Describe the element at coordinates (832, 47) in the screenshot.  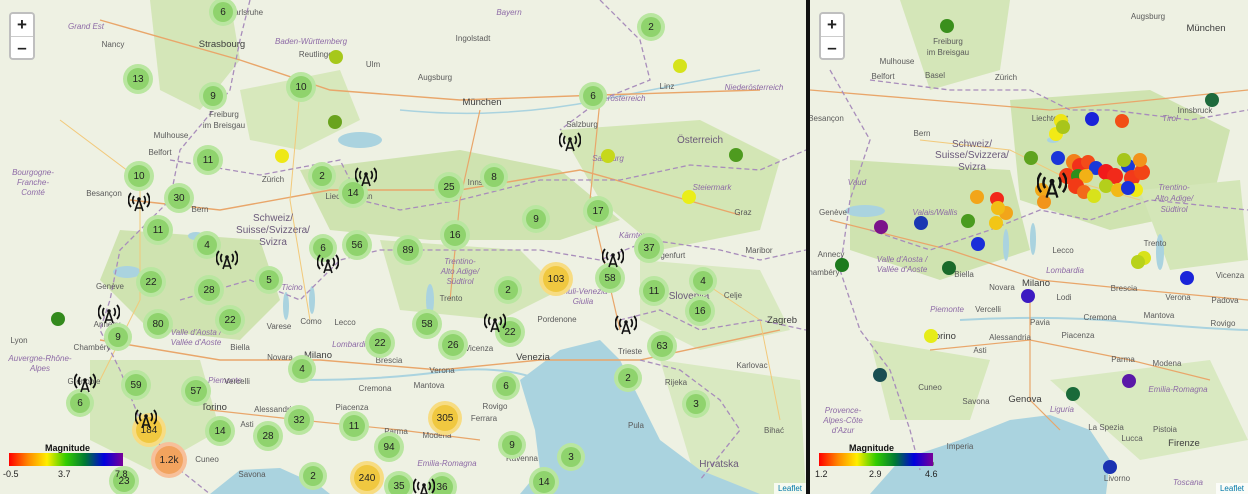
I see `right-zoom-out-button: –` at that location.